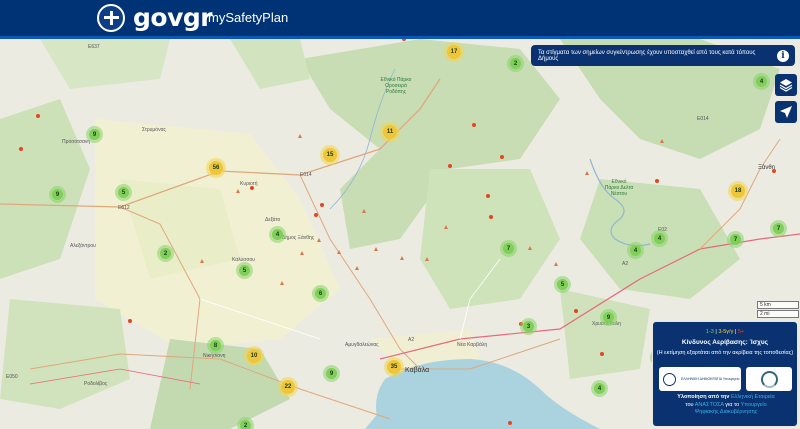 The width and height of the screenshot is (800, 429). I want to click on info-icon: i, so click(783, 55).